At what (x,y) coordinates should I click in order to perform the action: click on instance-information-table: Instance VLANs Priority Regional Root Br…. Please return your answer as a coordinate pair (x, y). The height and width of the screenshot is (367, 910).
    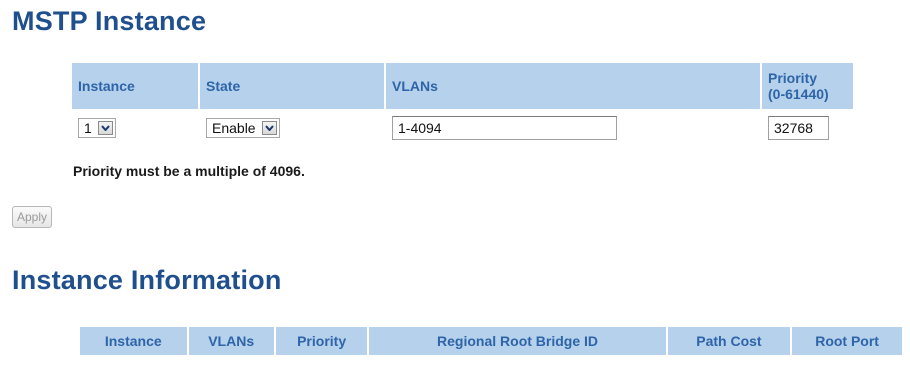
    Looking at the image, I should click on (491, 341).